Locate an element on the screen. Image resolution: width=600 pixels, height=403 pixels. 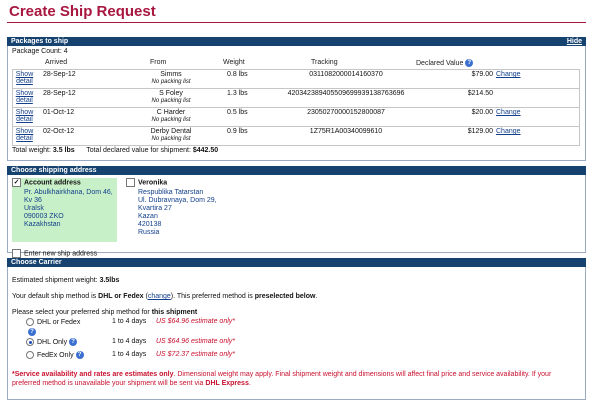
address-line: Ul. Dubravnaya, Dom 29, is located at coordinates (177, 200).